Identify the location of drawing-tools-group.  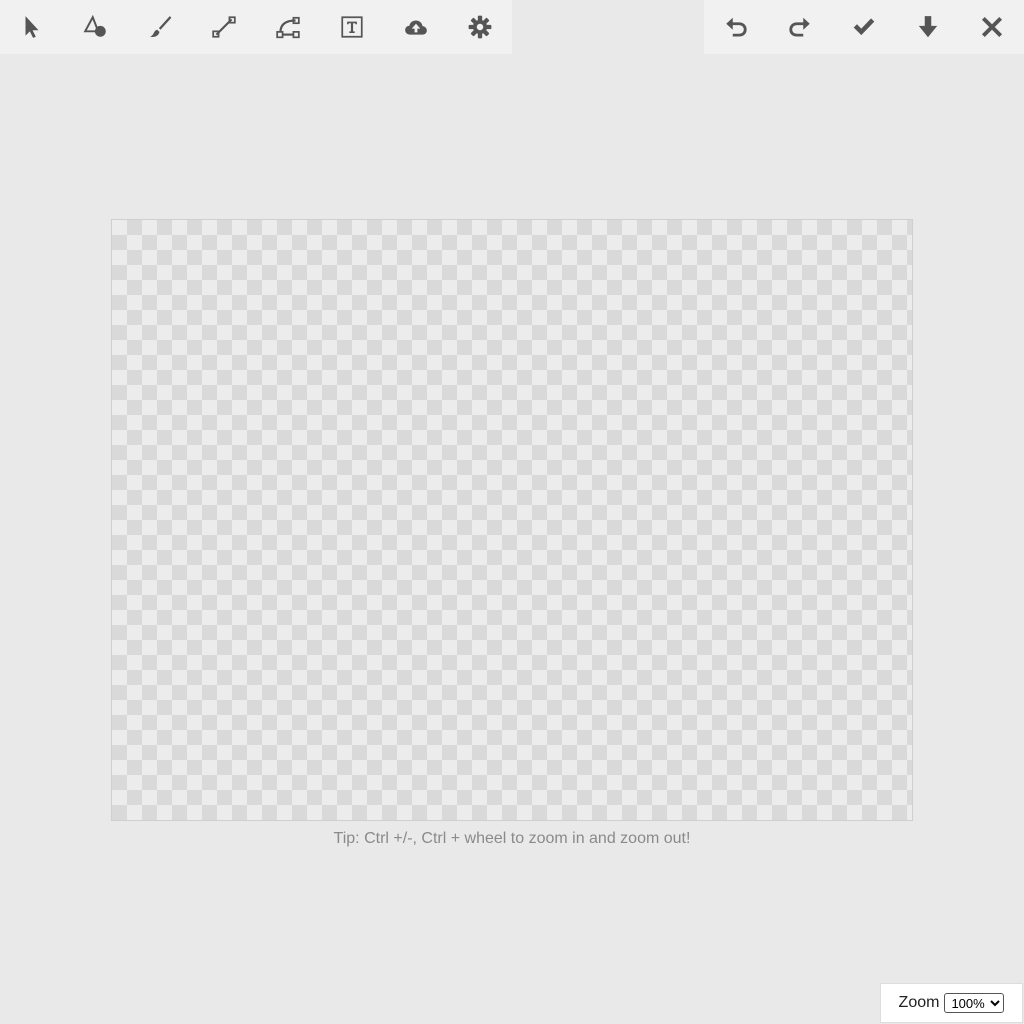
(256, 27).